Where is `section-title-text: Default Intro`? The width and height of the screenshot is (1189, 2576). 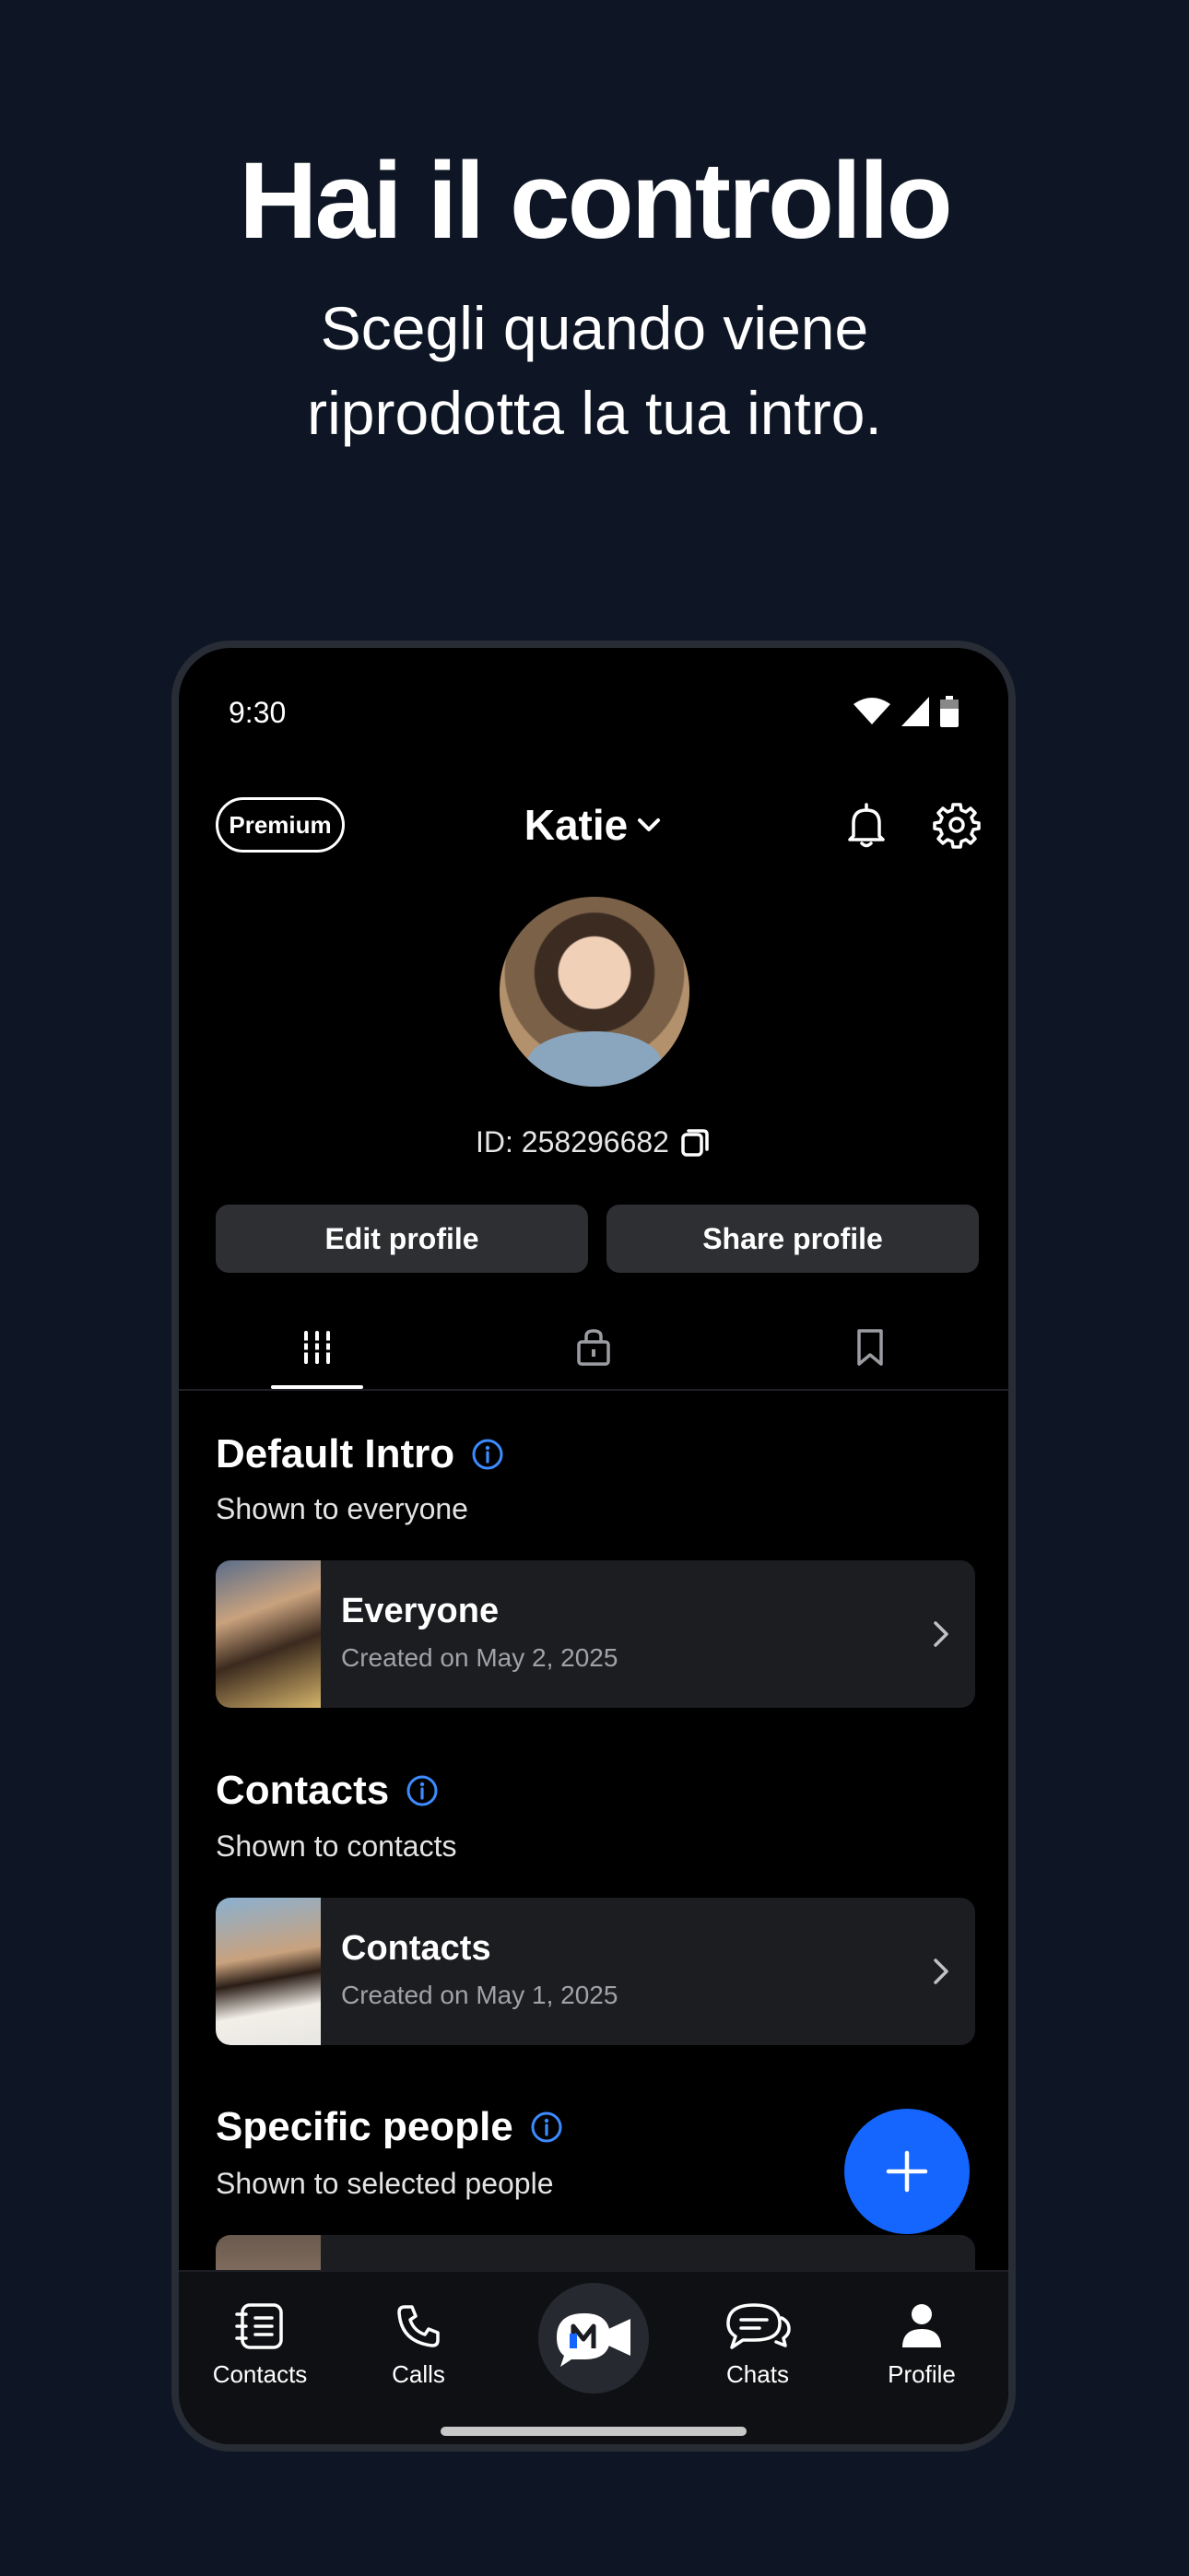 section-title-text: Default Intro is located at coordinates (335, 1453).